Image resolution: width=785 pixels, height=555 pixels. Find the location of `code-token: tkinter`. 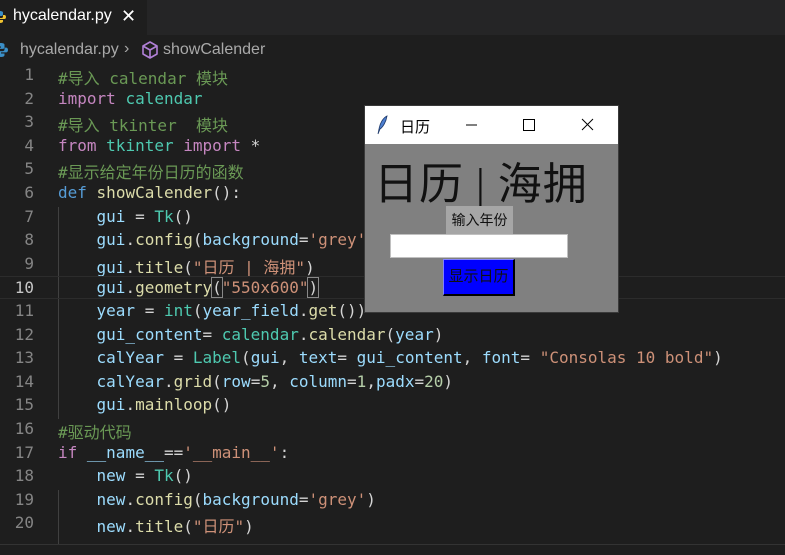

code-token: tkinter is located at coordinates (140, 145).